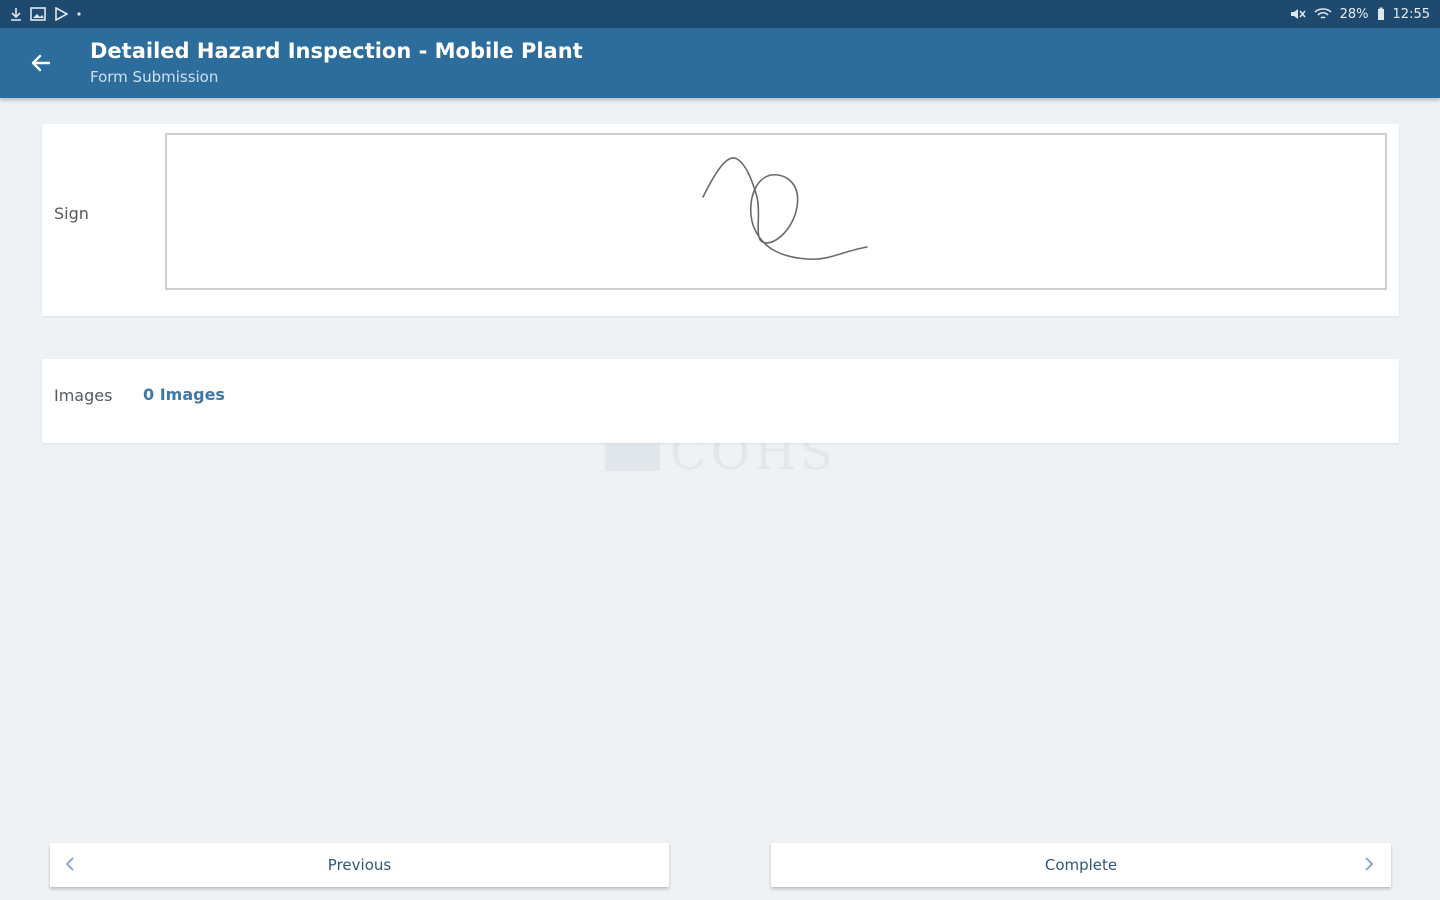 The height and width of the screenshot is (900, 1440). Describe the element at coordinates (79, 14) in the screenshot. I see `dot-icon` at that location.